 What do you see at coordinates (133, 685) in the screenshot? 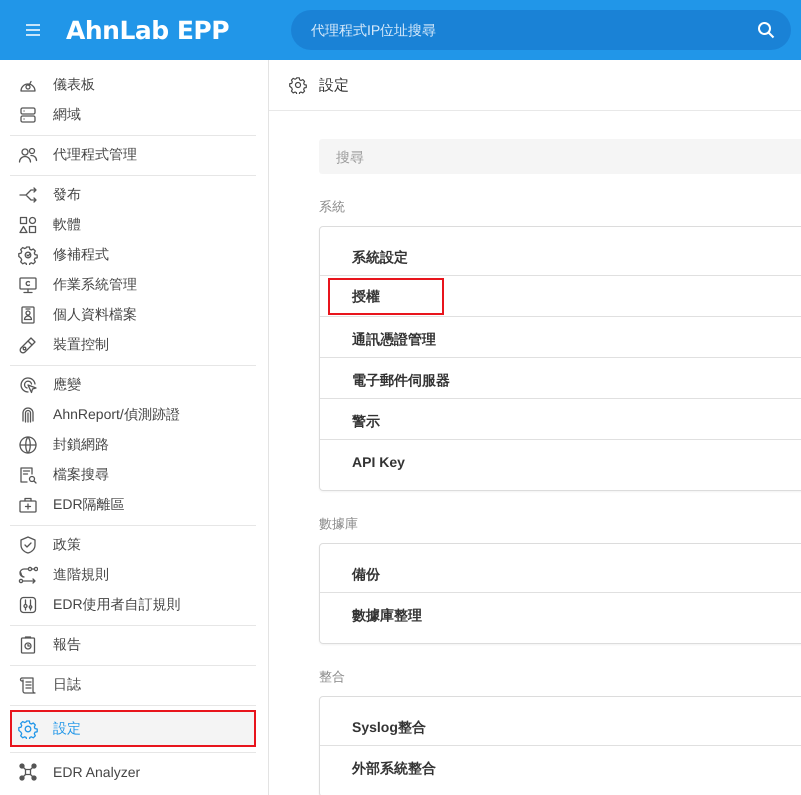
I see `sidebar-item: 日誌` at bounding box center [133, 685].